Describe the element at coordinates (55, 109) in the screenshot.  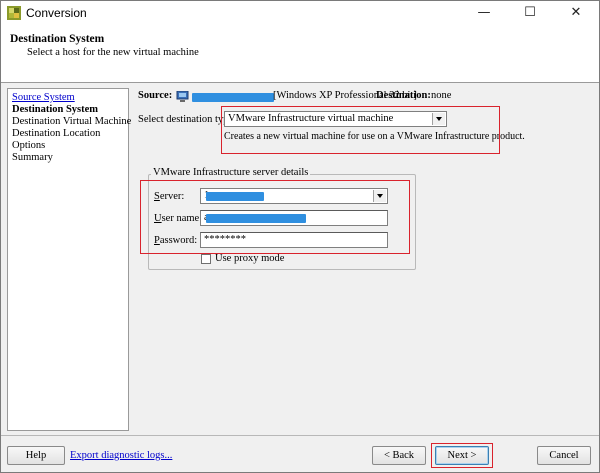
I see `nav-item-destination-system: Destination System` at that location.